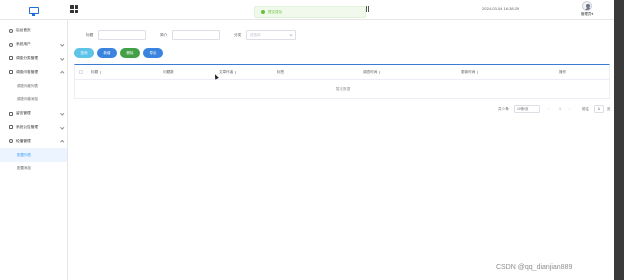 This screenshot has height=280, width=624. What do you see at coordinates (586, 14) in the screenshot?
I see `username: 管理员` at bounding box center [586, 14].